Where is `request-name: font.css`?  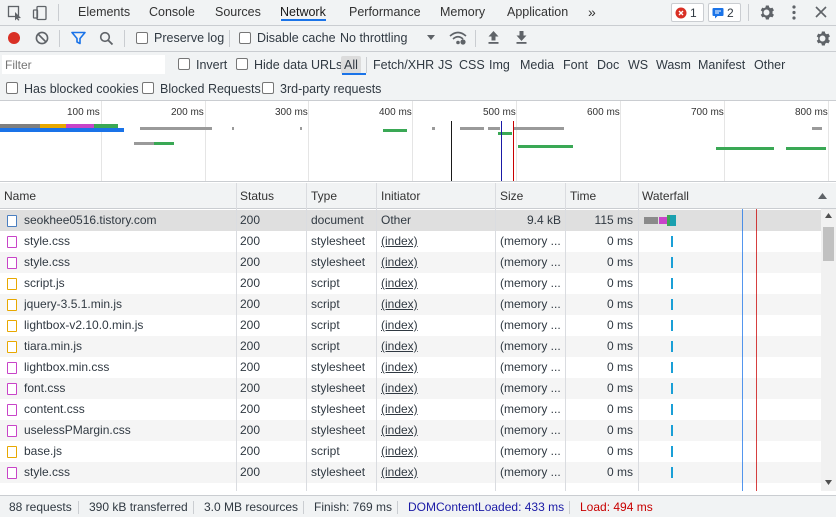 request-name: font.css is located at coordinates (128, 388).